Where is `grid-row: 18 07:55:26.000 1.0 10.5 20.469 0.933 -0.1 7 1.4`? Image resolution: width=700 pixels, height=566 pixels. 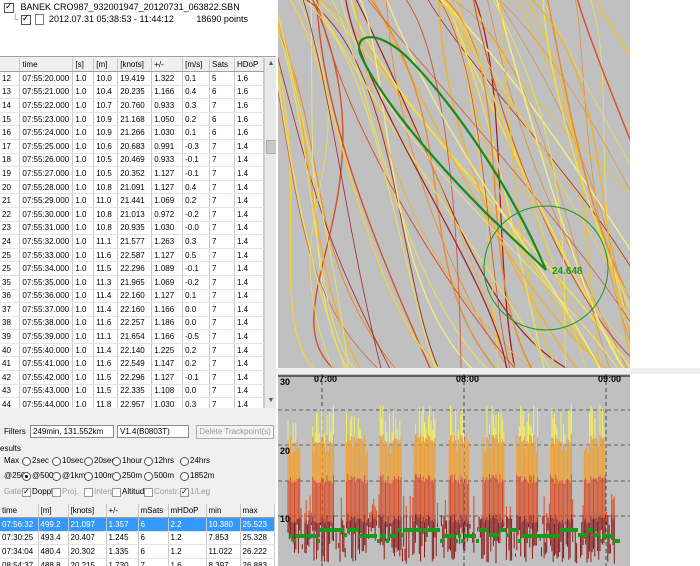 grid-row: 18 07:55:26.000 1.0 10.5 20.469 0.933 -0.1 7 1.4 is located at coordinates (132, 160).